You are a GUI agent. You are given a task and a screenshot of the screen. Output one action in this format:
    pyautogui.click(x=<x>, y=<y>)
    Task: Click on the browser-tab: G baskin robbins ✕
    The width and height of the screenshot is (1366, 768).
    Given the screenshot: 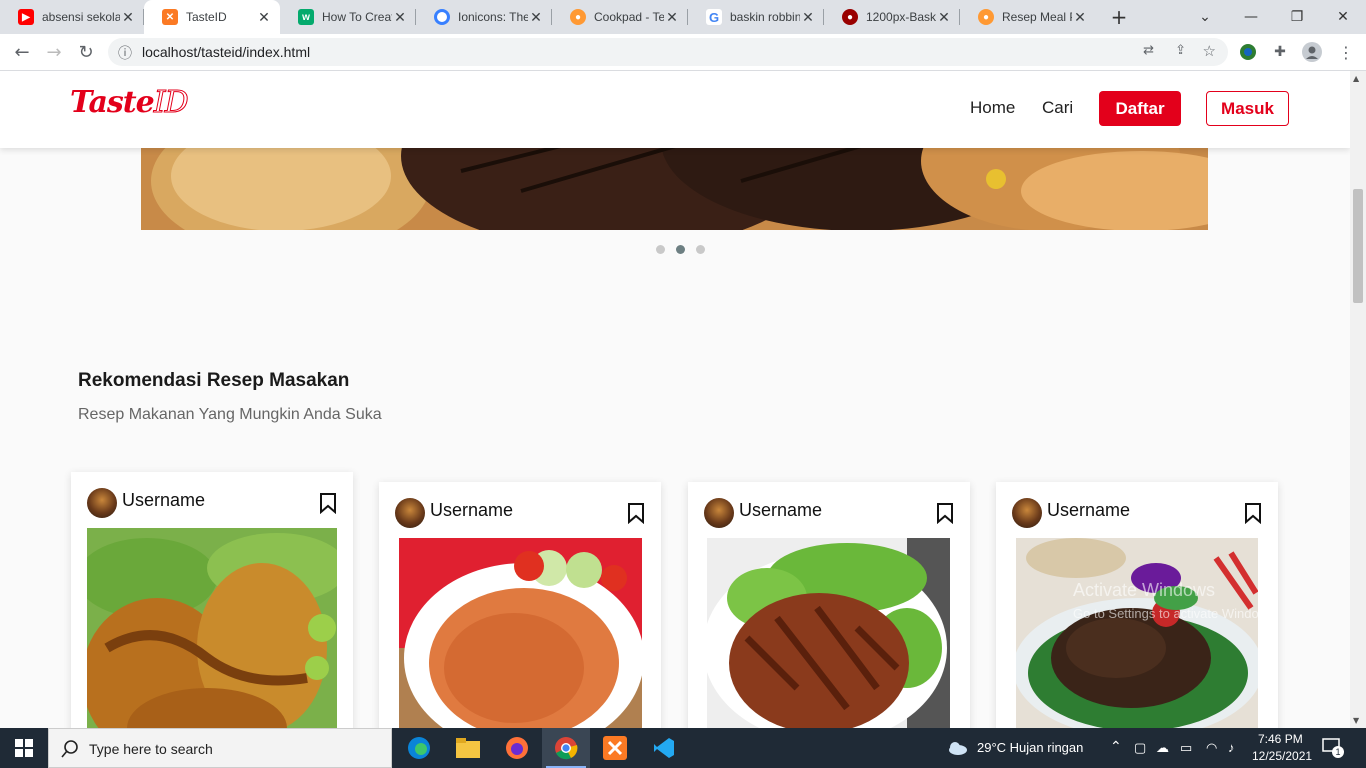 What is the action you would take?
    pyautogui.click(x=756, y=17)
    